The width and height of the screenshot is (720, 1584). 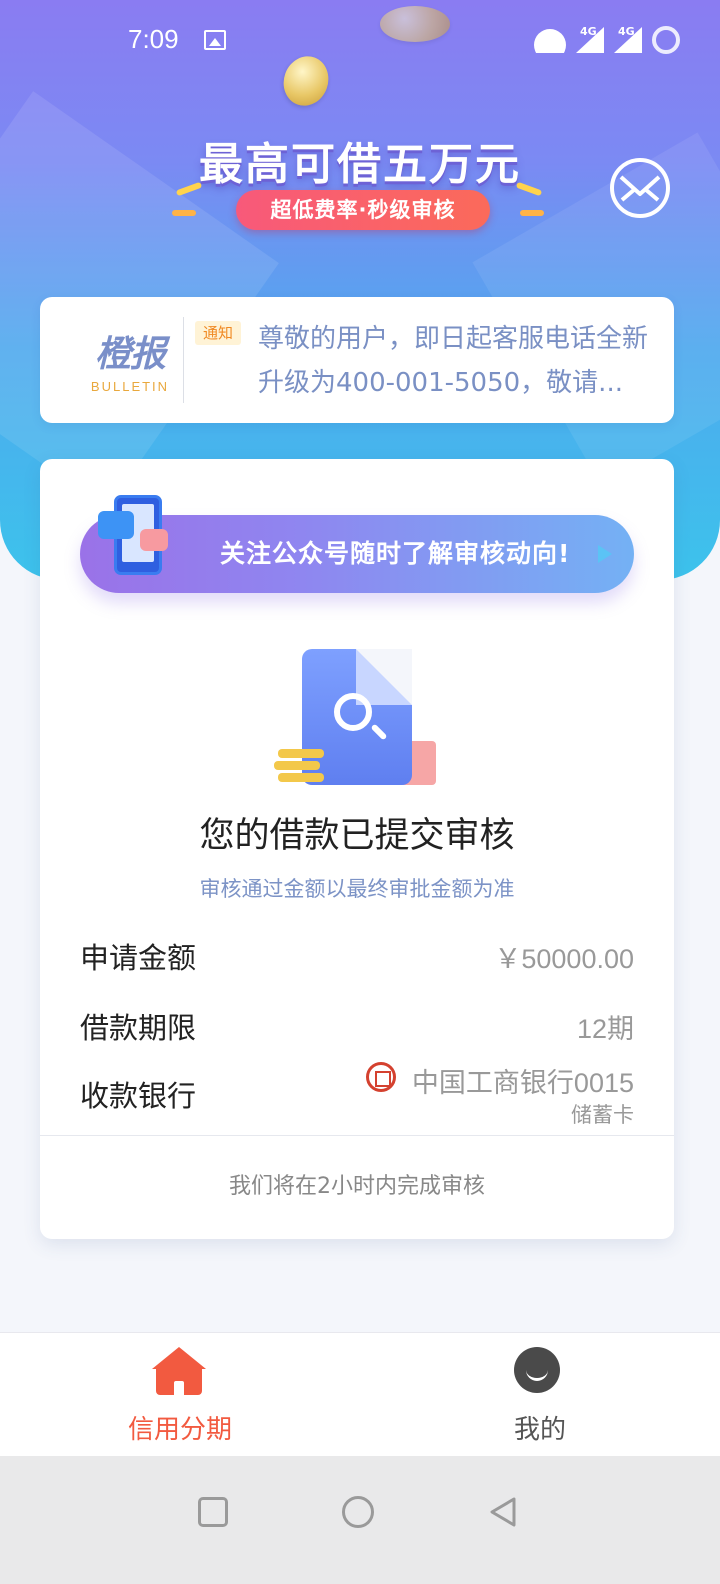 I want to click on image-notification-icon, so click(x=215, y=40).